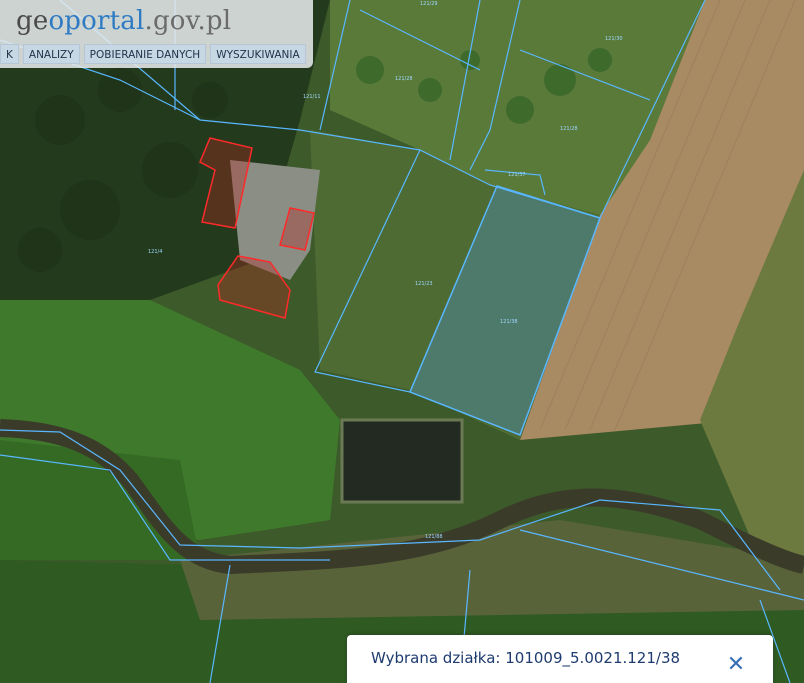 Image resolution: width=804 pixels, height=683 pixels. What do you see at coordinates (429, 4) in the screenshot?
I see `svg-text: 121/29` at bounding box center [429, 4].